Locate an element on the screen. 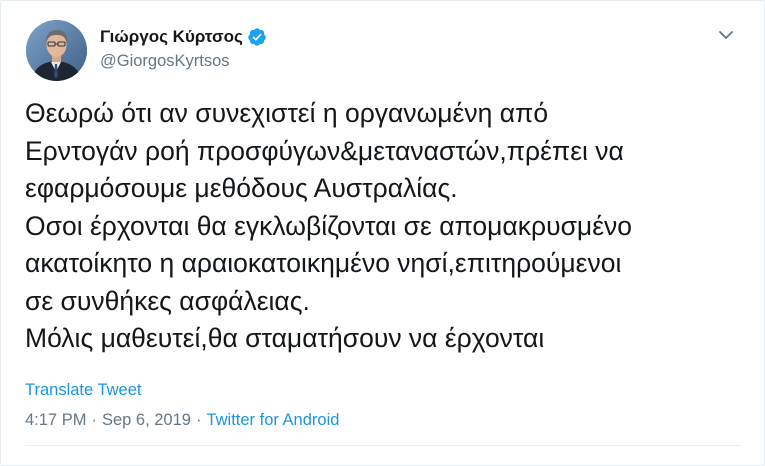  tweet-line: Θεωρώ ότι αν συνεχιστεί η οργανωμένη από is located at coordinates (287, 113).